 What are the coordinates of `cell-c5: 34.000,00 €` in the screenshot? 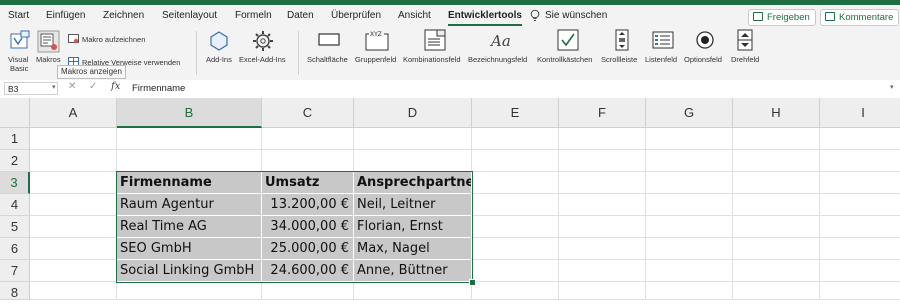 It's located at (308, 227).